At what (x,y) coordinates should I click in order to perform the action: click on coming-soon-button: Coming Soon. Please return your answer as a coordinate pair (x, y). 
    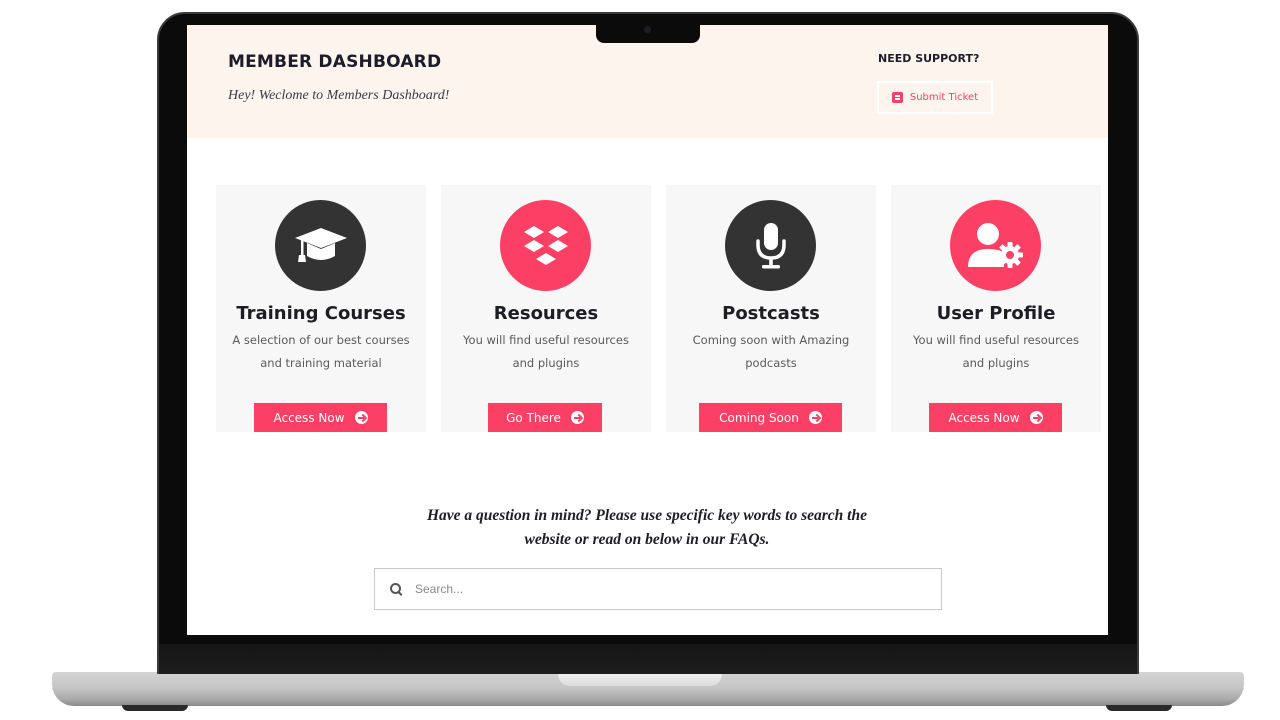
    Looking at the image, I should click on (770, 417).